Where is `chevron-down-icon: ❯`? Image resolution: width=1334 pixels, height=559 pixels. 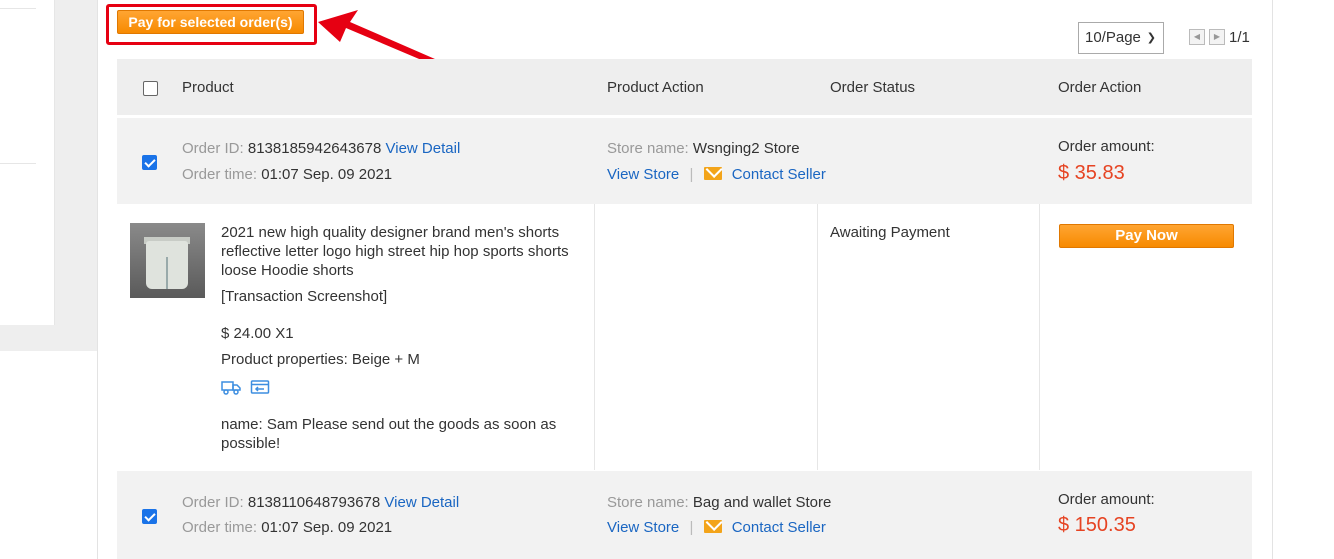
chevron-down-icon: ❯ is located at coordinates (1151, 38).